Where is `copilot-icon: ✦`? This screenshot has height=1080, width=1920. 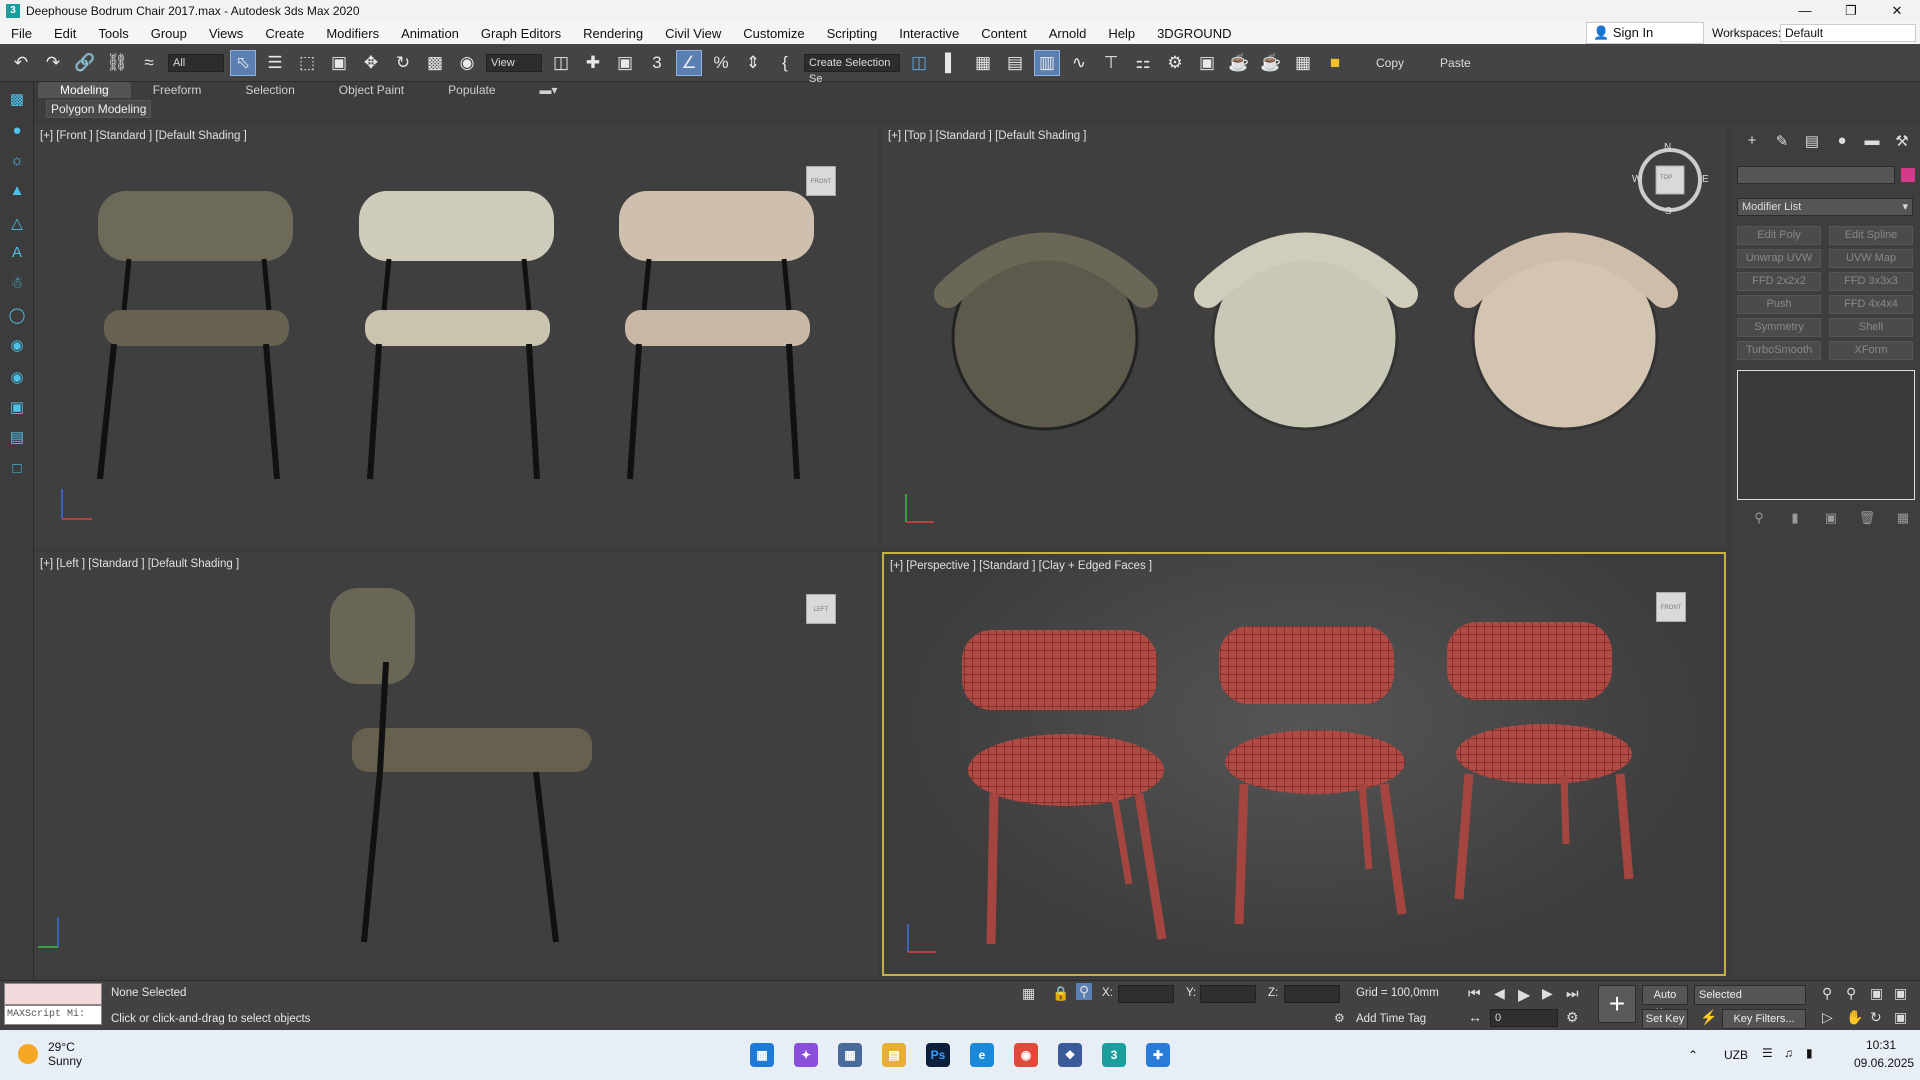
copilot-icon: ✦ is located at coordinates (806, 1055).